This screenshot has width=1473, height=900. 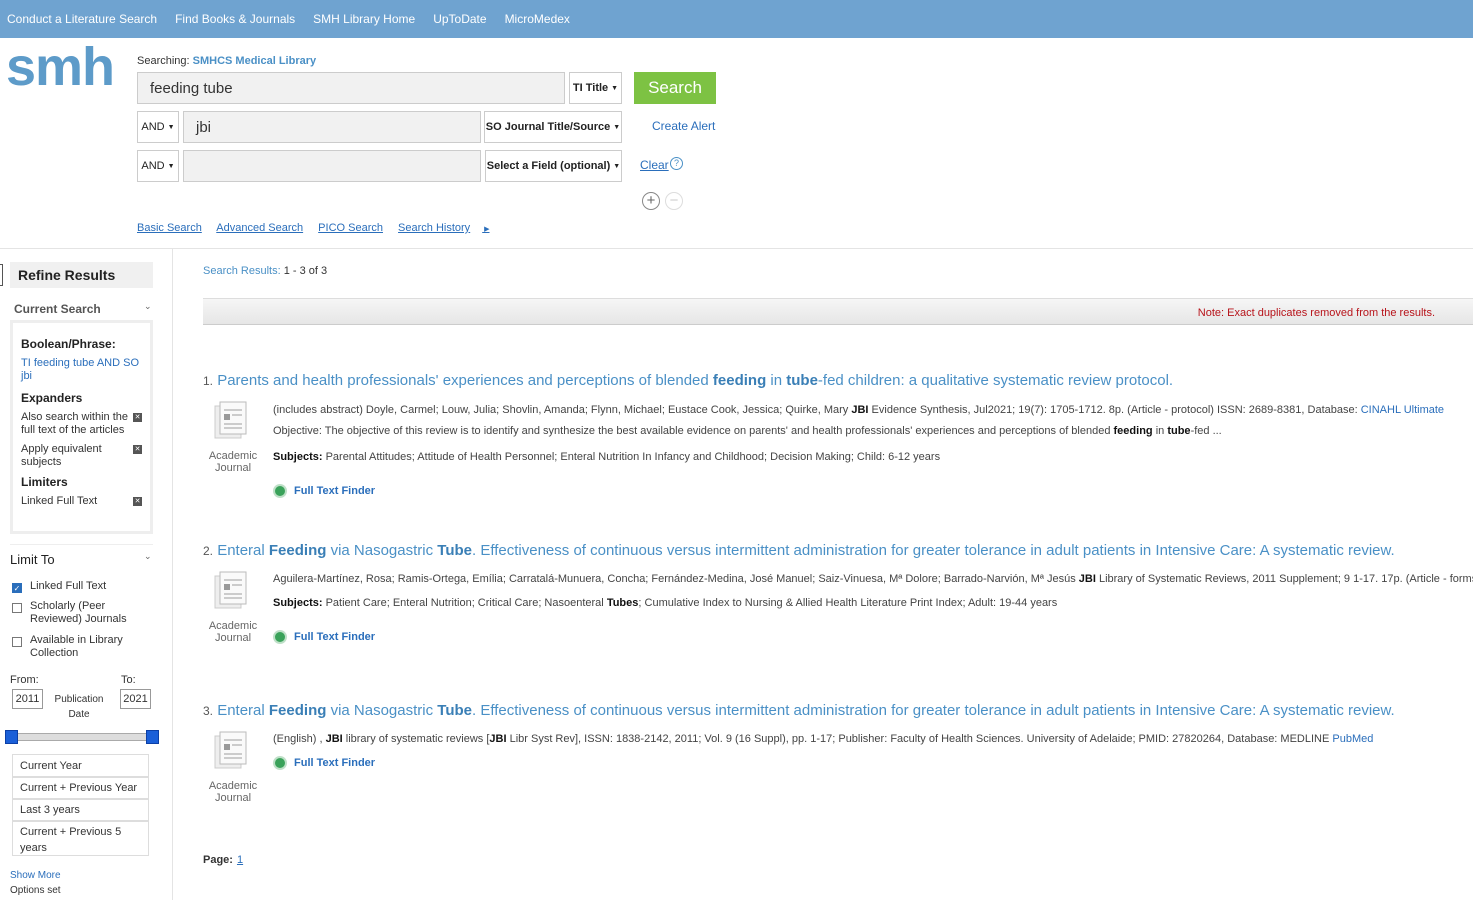 I want to click on boolean-value-link: TI feeding tube AND SO jbi, so click(x=81, y=370).